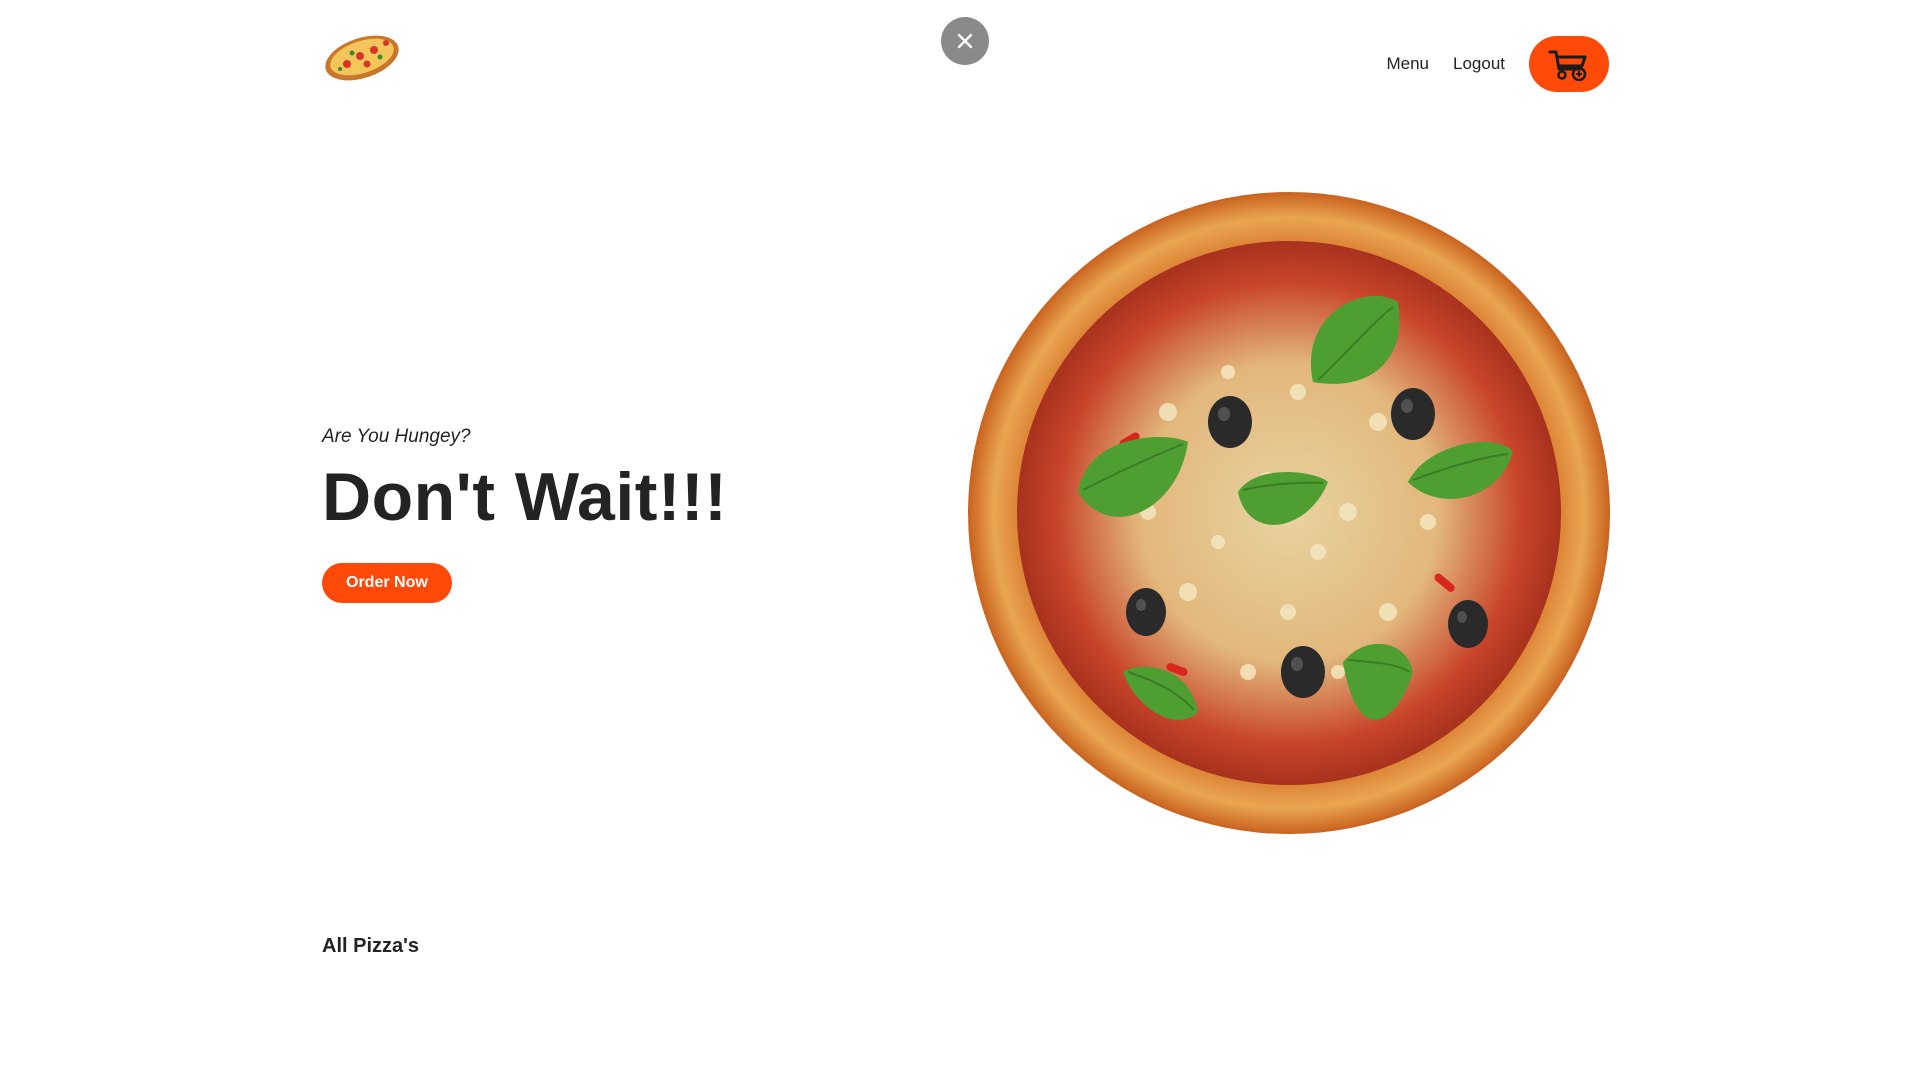 The image size is (1920, 1080). Describe the element at coordinates (371, 946) in the screenshot. I see `section-title: All Pizza's` at that location.